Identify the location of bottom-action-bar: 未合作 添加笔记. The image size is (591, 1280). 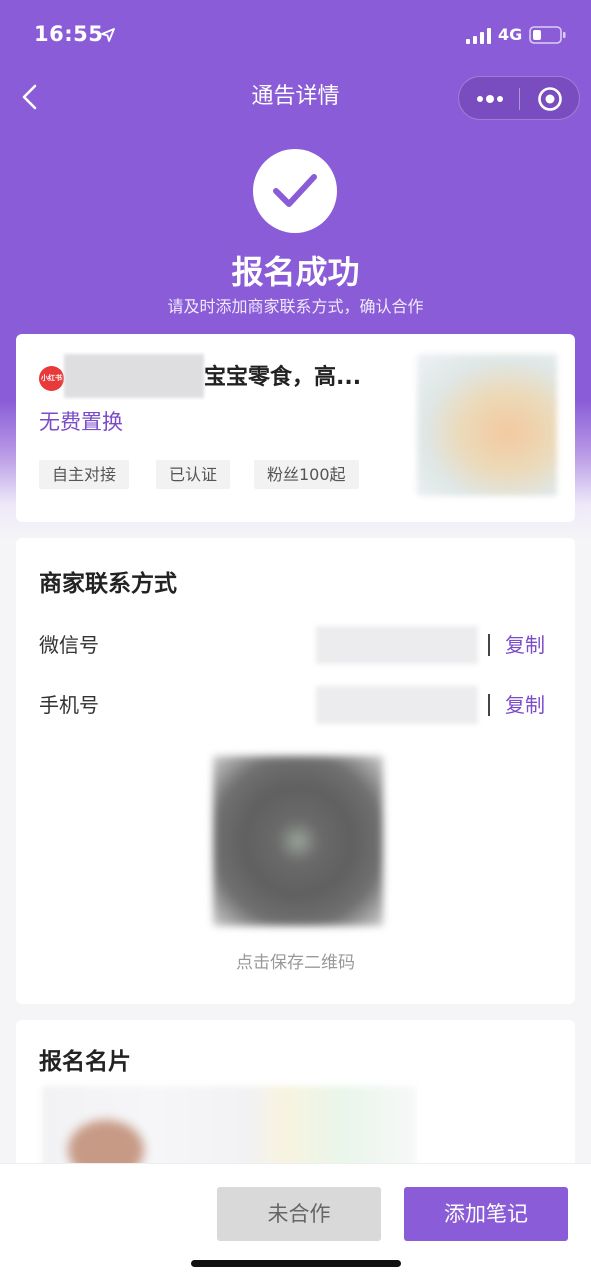
(295, 1222).